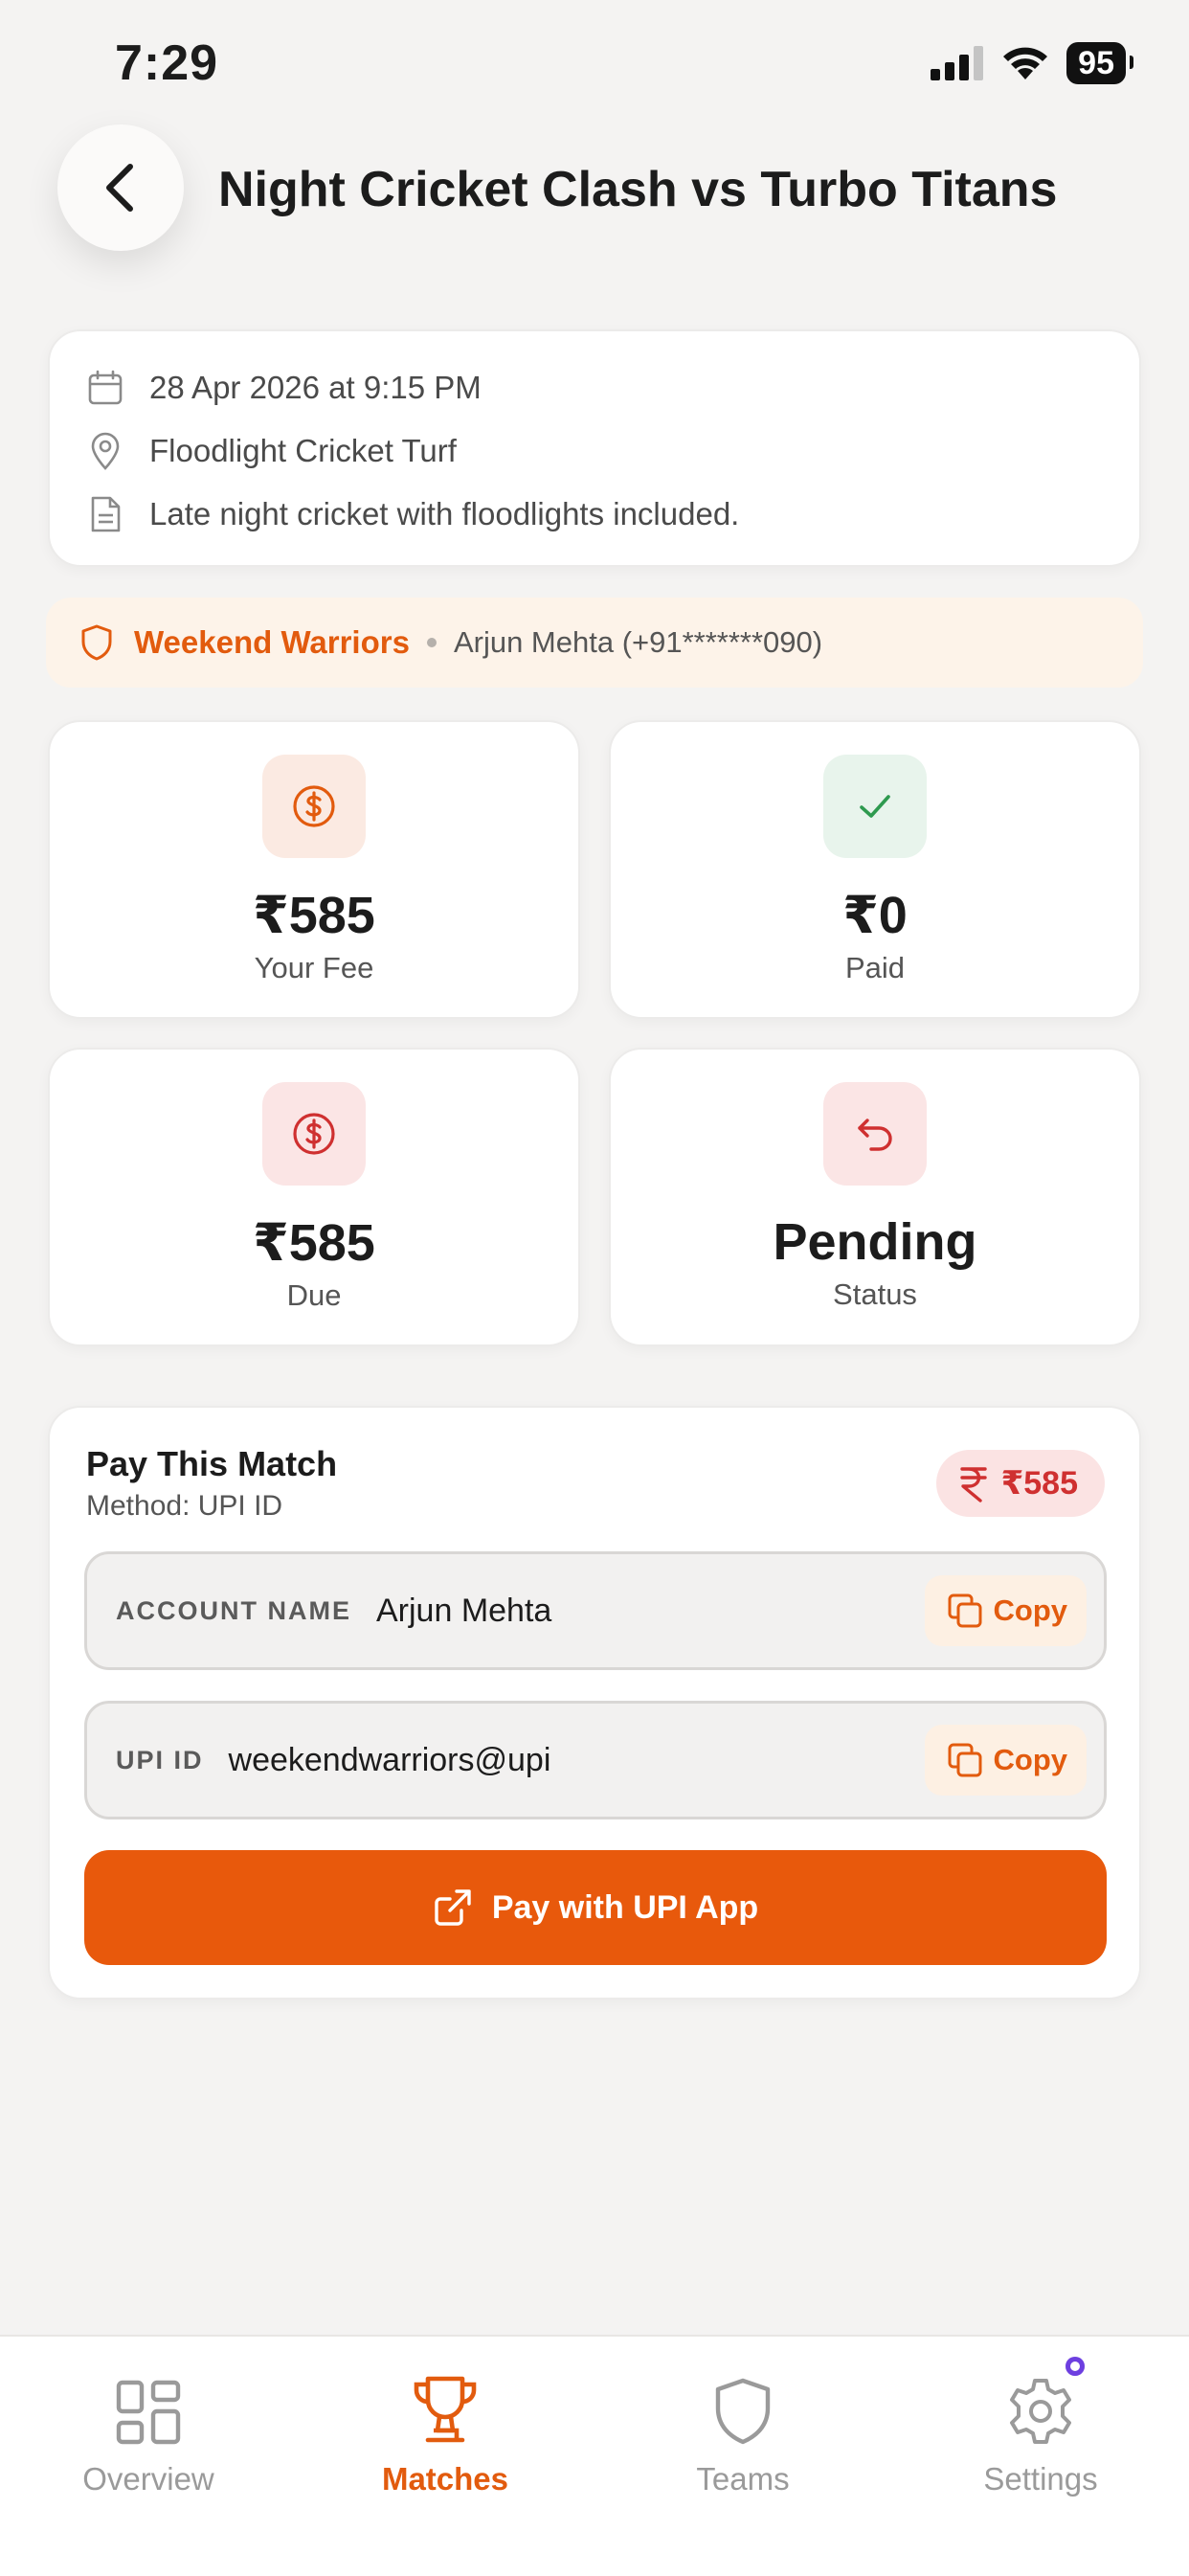 The width and height of the screenshot is (1189, 2576). I want to click on nav-item-matches: Matches, so click(445, 2427).